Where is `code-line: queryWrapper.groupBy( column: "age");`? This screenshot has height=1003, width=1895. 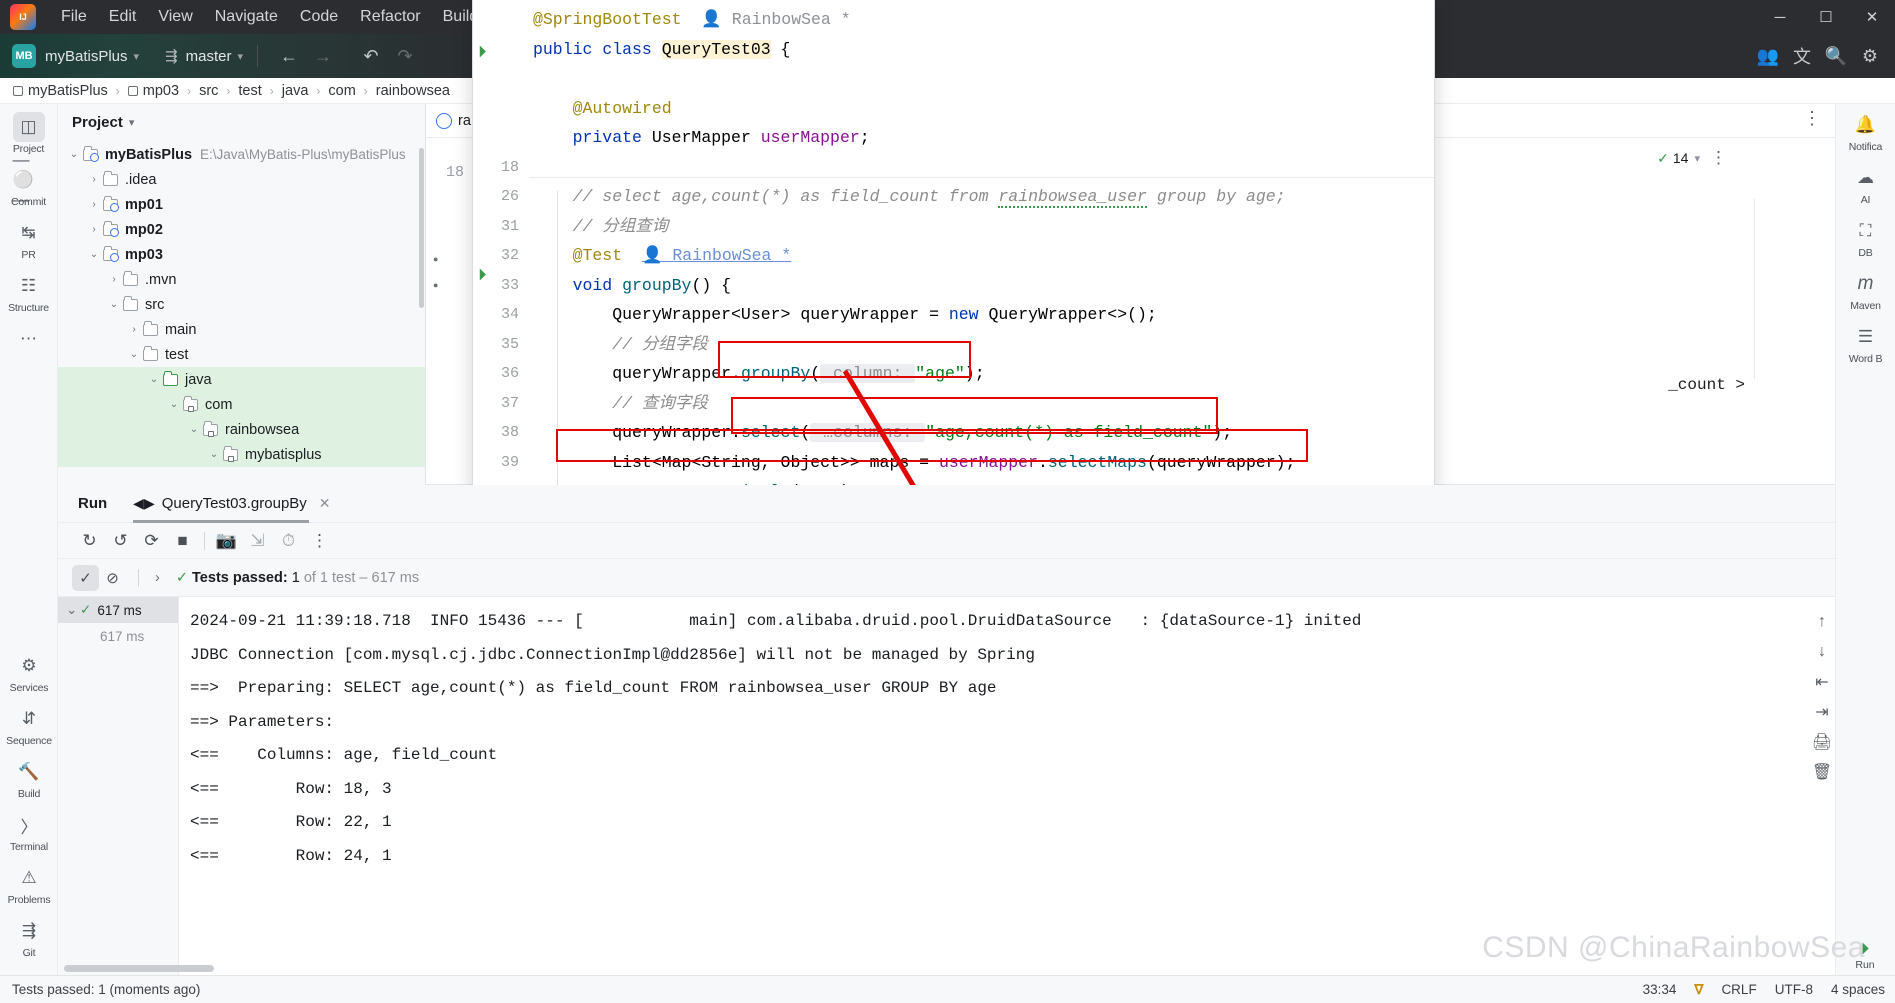 code-line: queryWrapper.groupBy( column: "age"); is located at coordinates (981, 374).